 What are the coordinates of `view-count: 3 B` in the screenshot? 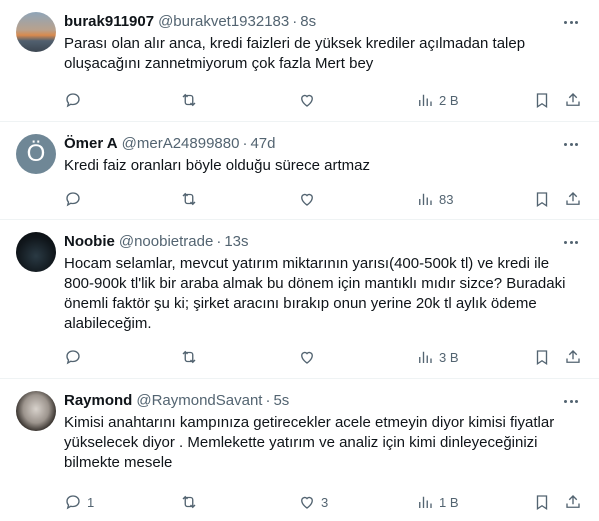 It's located at (449, 357).